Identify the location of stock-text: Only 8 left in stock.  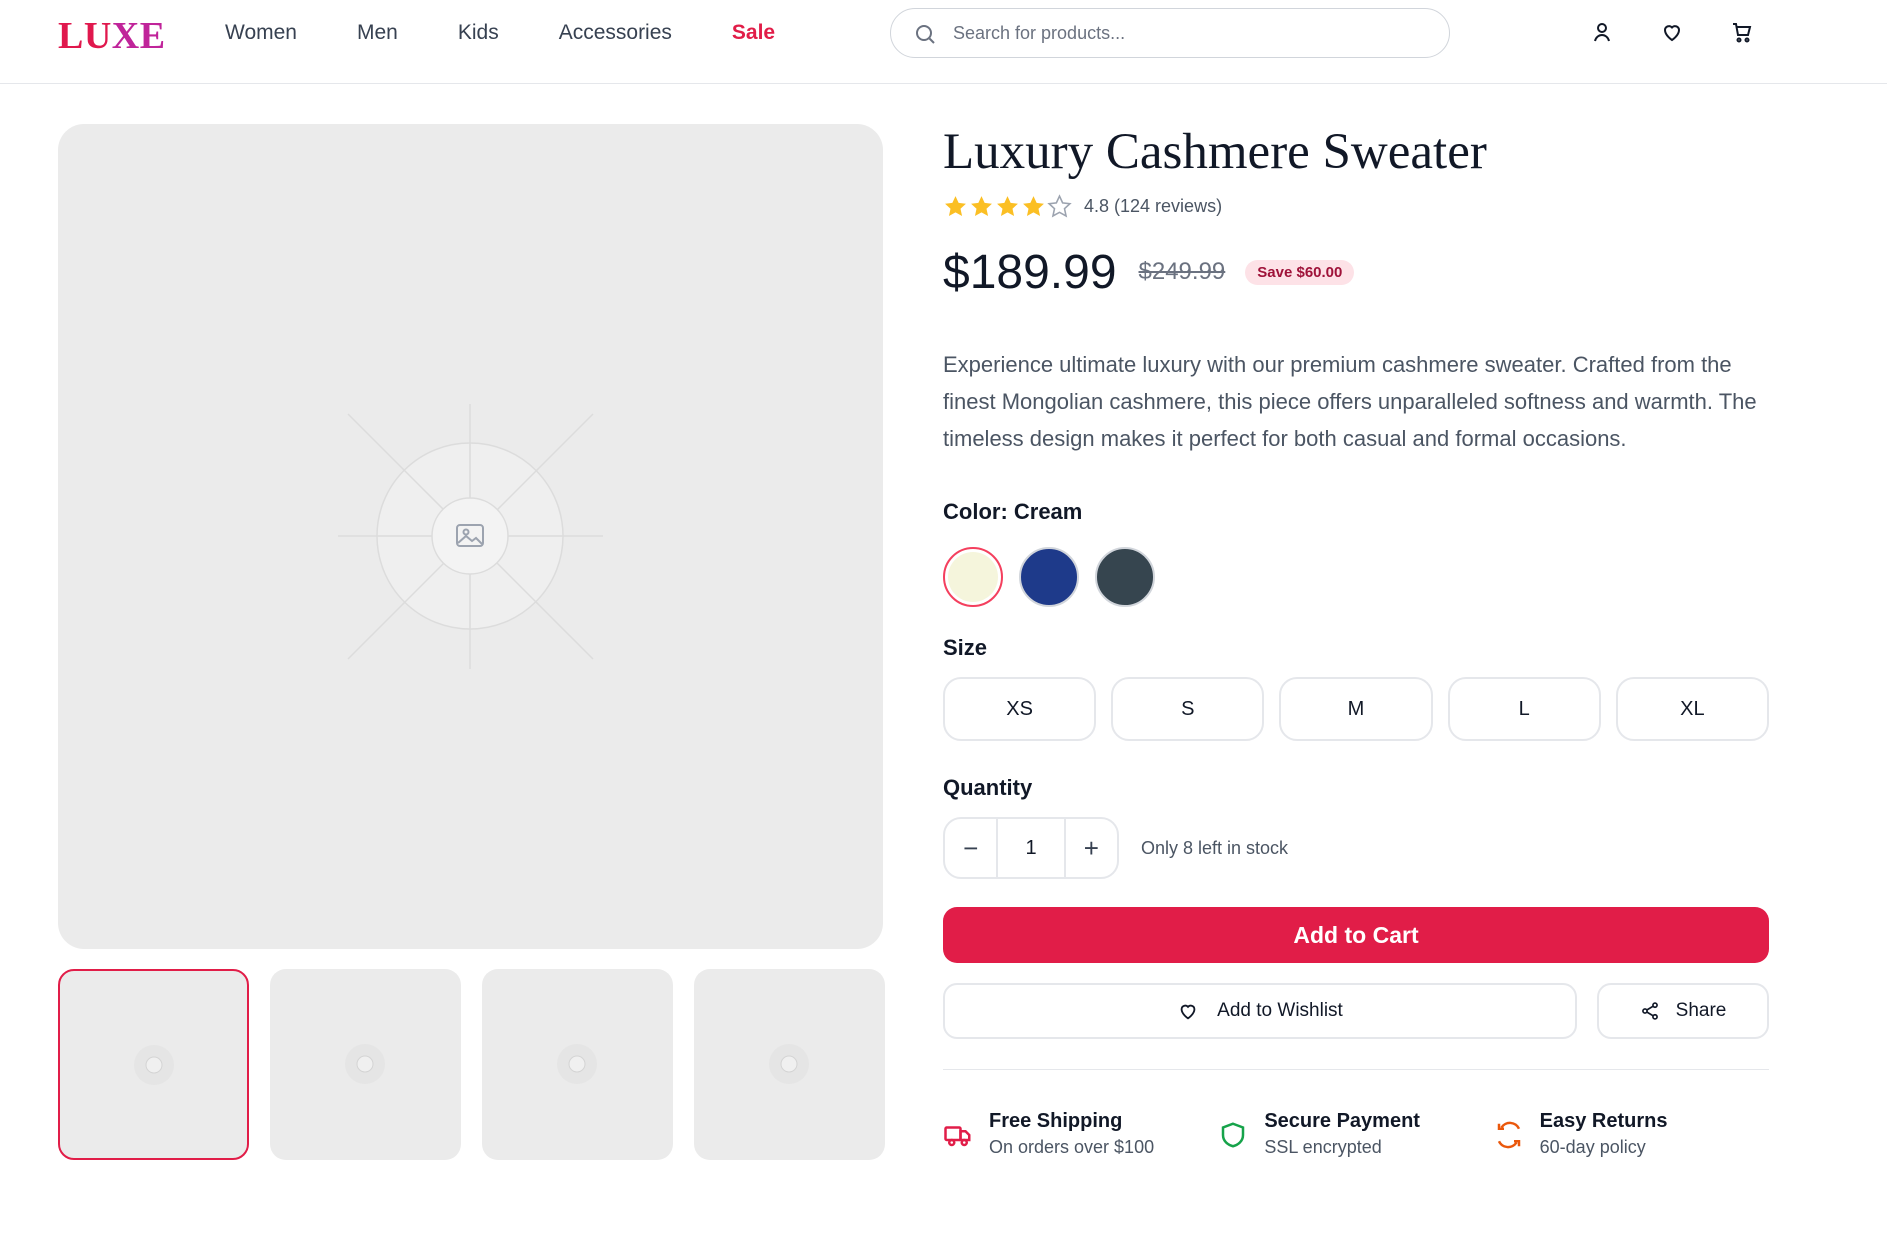
(1215, 847).